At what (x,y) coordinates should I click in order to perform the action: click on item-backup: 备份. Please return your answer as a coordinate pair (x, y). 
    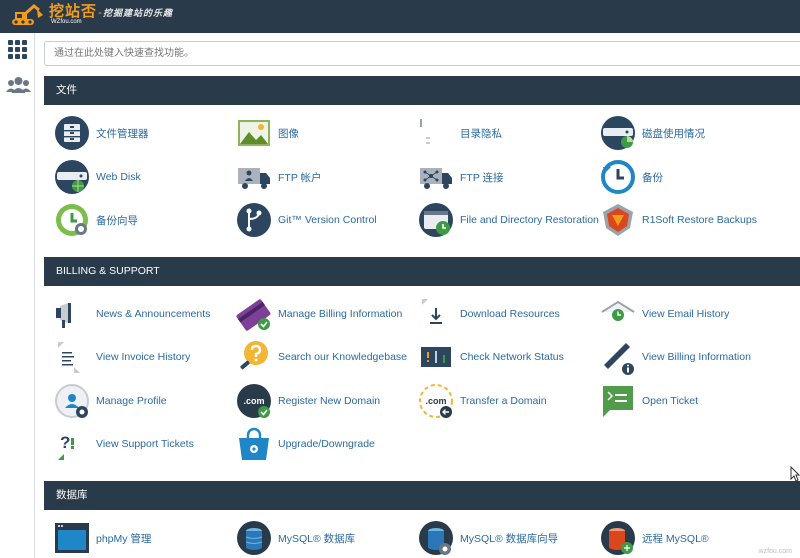
    Looking at the image, I should click on (631, 177).